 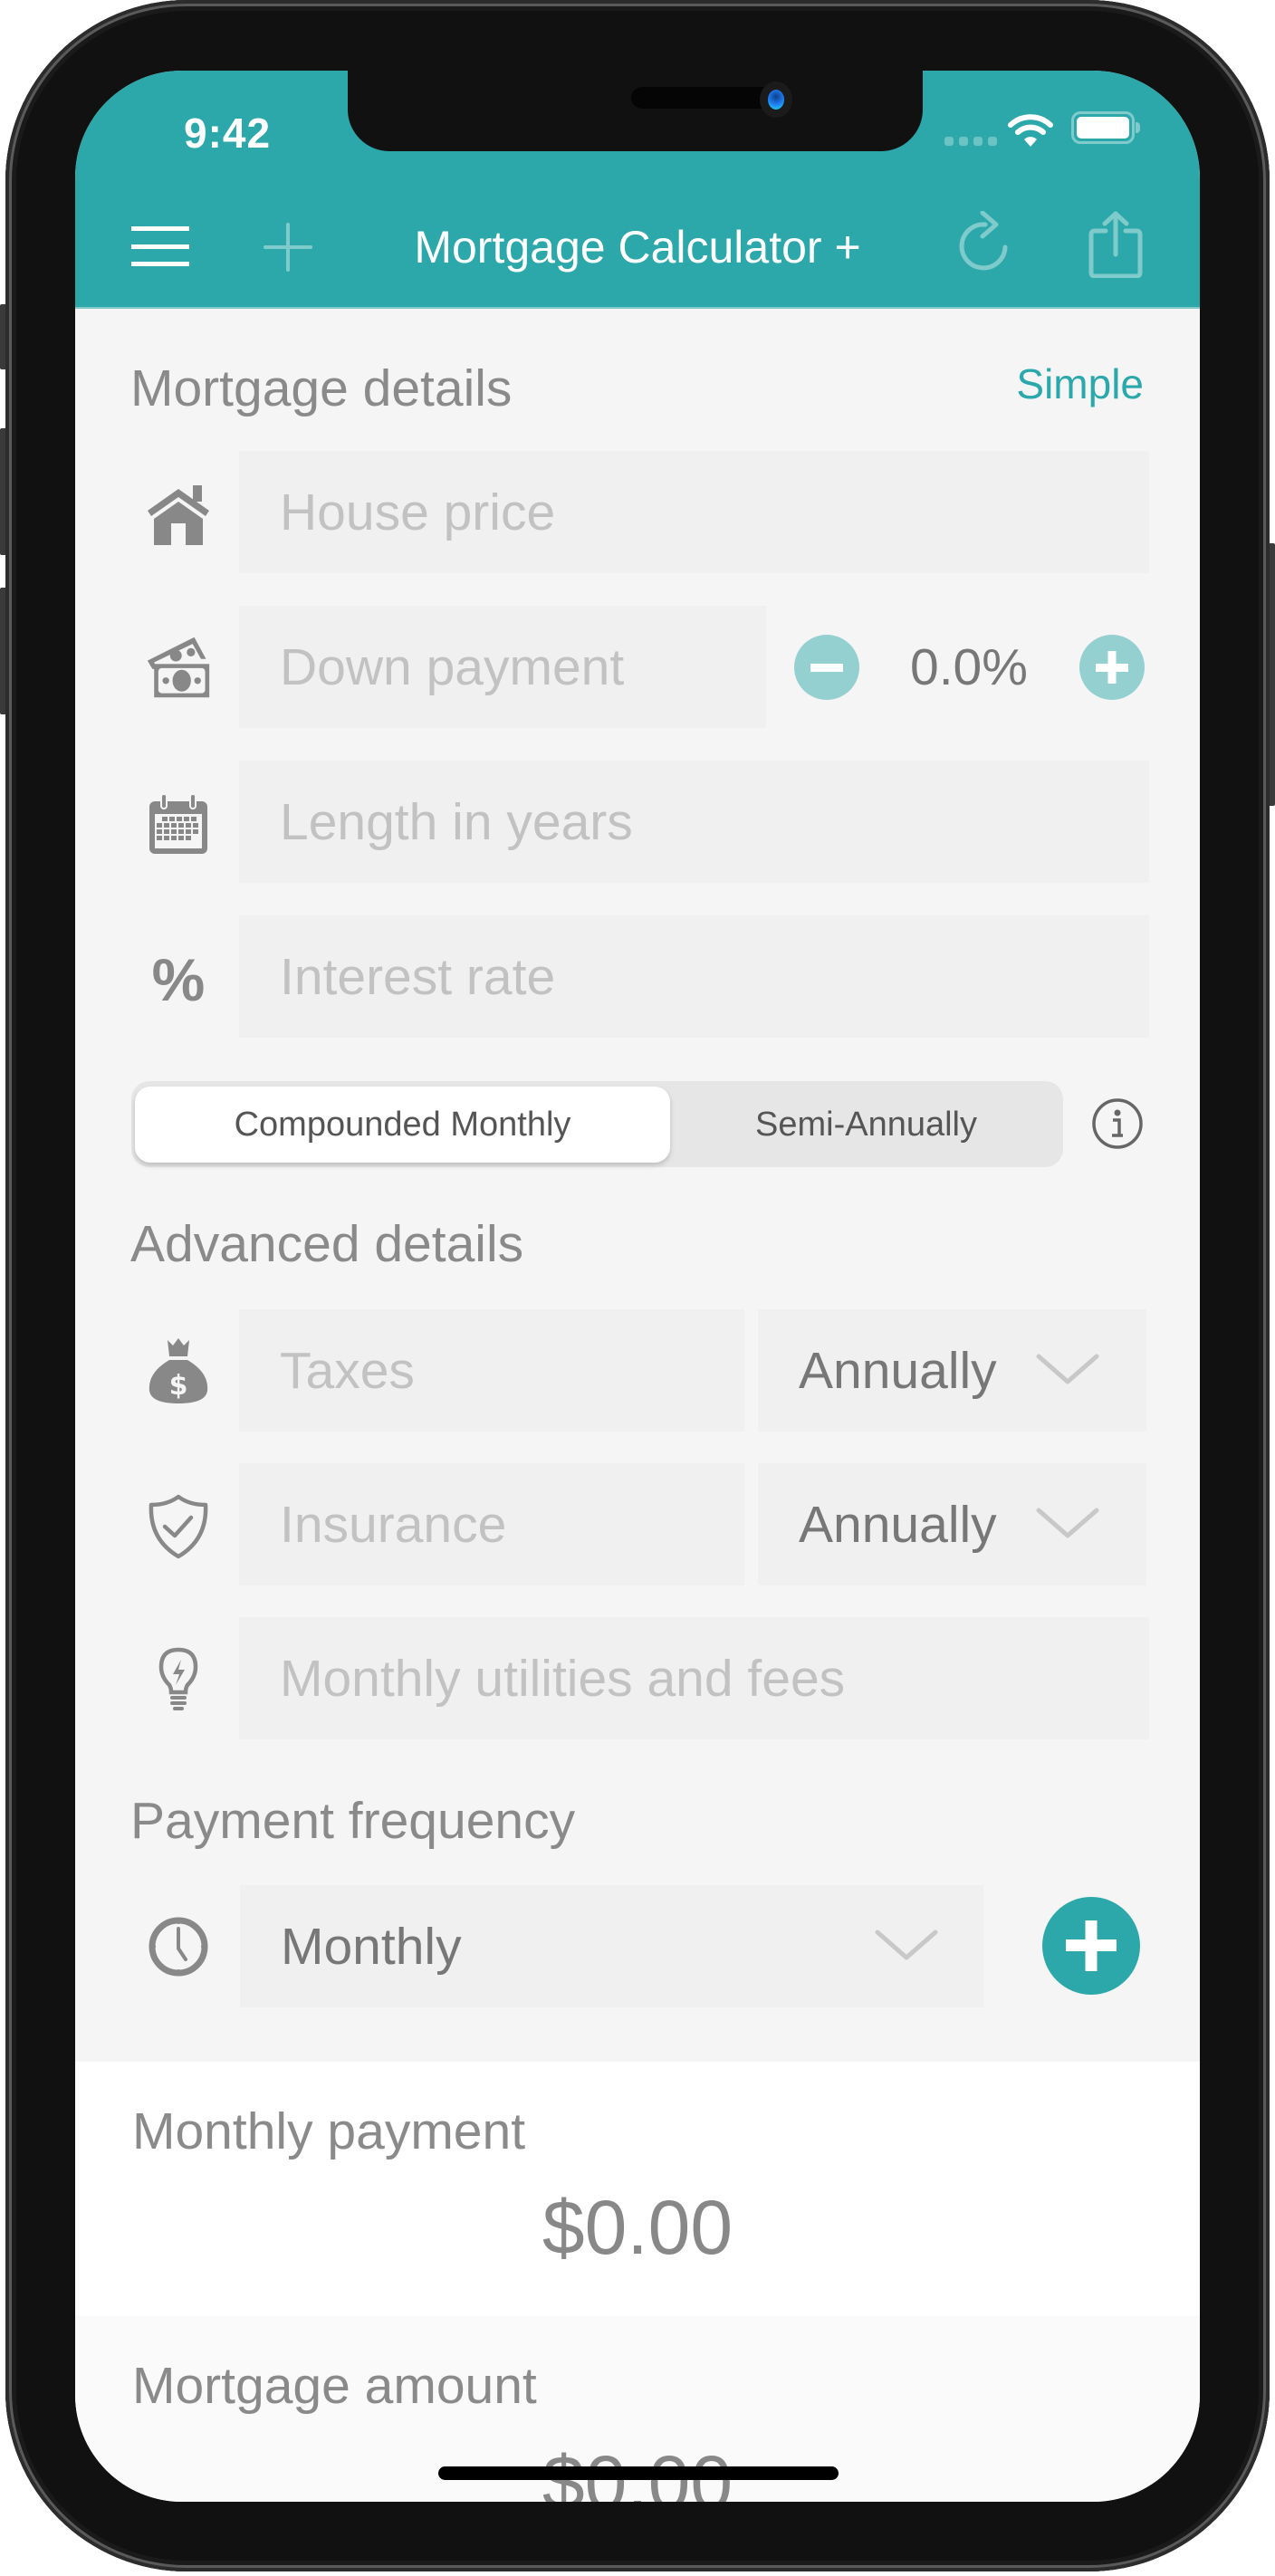 I want to click on increase-percent-button, so click(x=1112, y=667).